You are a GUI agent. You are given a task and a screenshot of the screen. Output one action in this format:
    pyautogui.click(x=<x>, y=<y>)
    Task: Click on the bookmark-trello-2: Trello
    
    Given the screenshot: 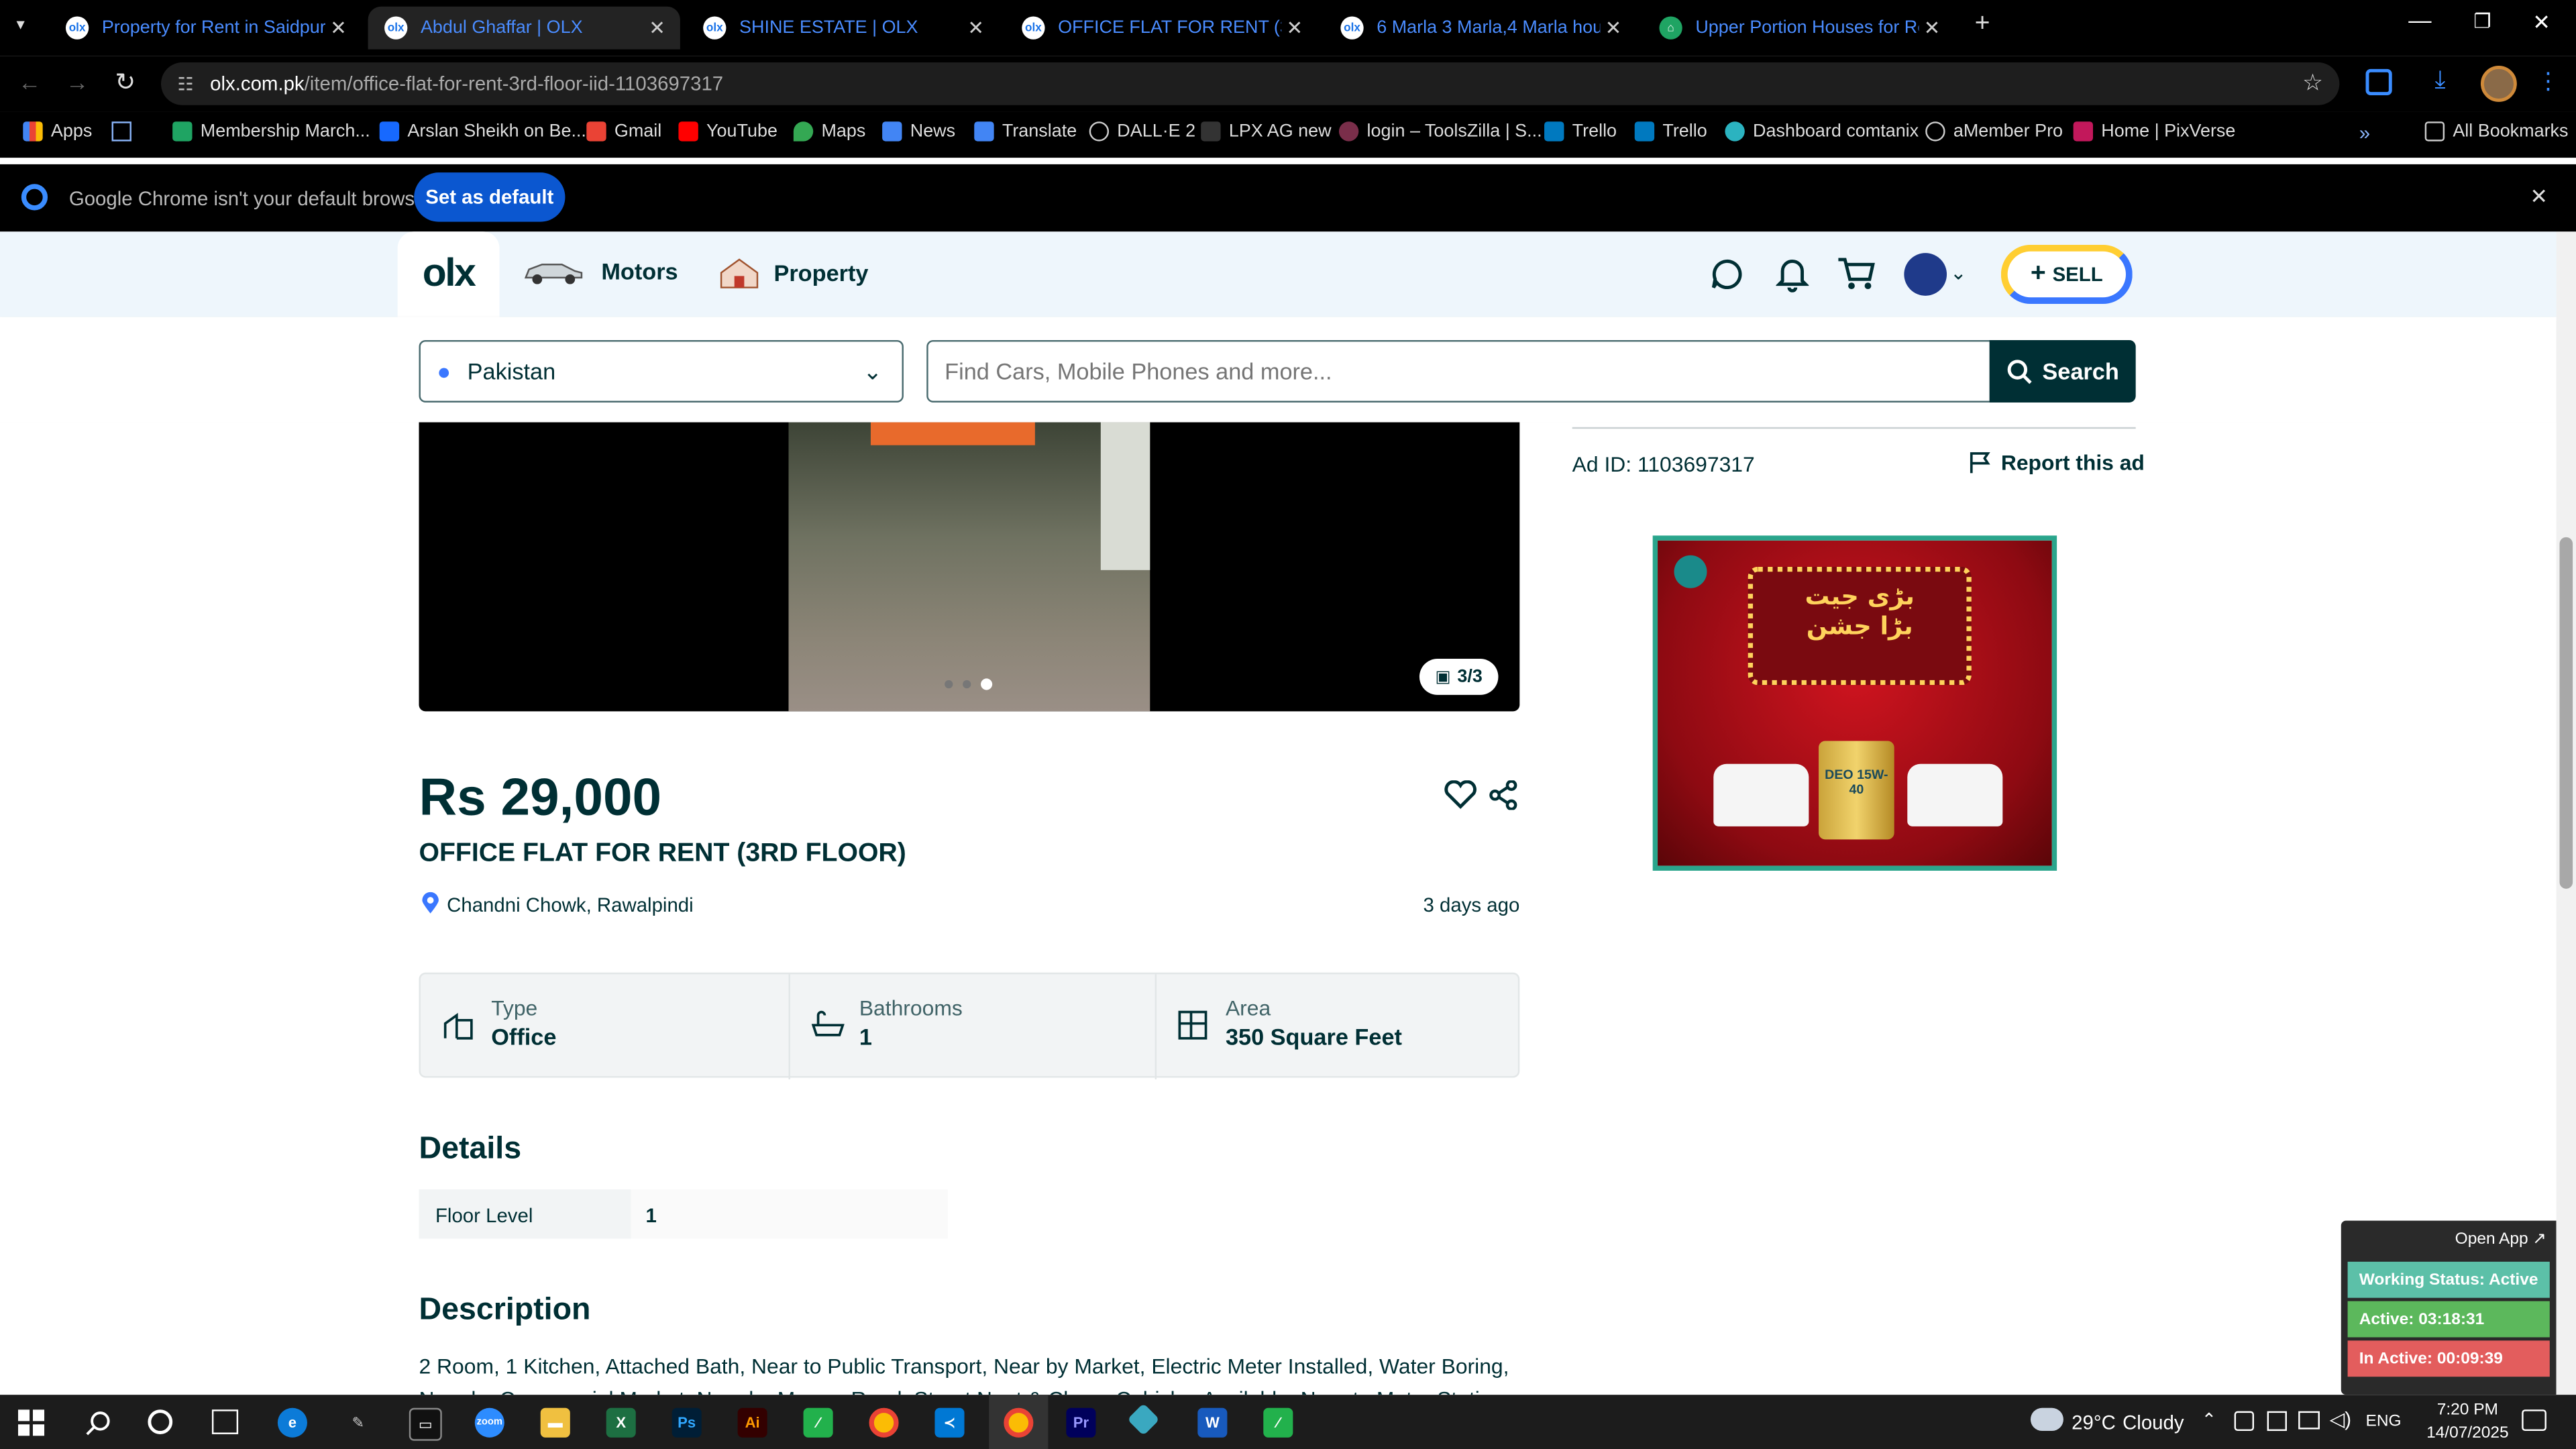 What is the action you would take?
    pyautogui.click(x=1670, y=131)
    